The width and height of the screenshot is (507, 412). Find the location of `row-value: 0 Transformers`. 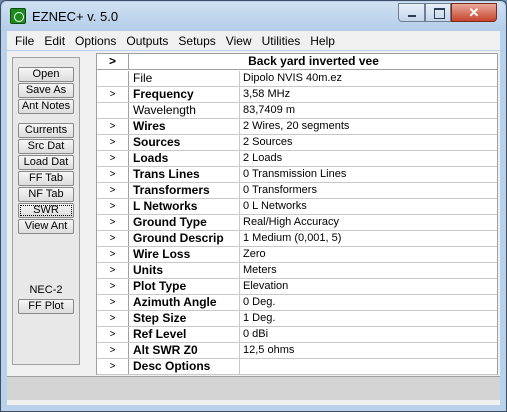

row-value: 0 Transformers is located at coordinates (280, 190).